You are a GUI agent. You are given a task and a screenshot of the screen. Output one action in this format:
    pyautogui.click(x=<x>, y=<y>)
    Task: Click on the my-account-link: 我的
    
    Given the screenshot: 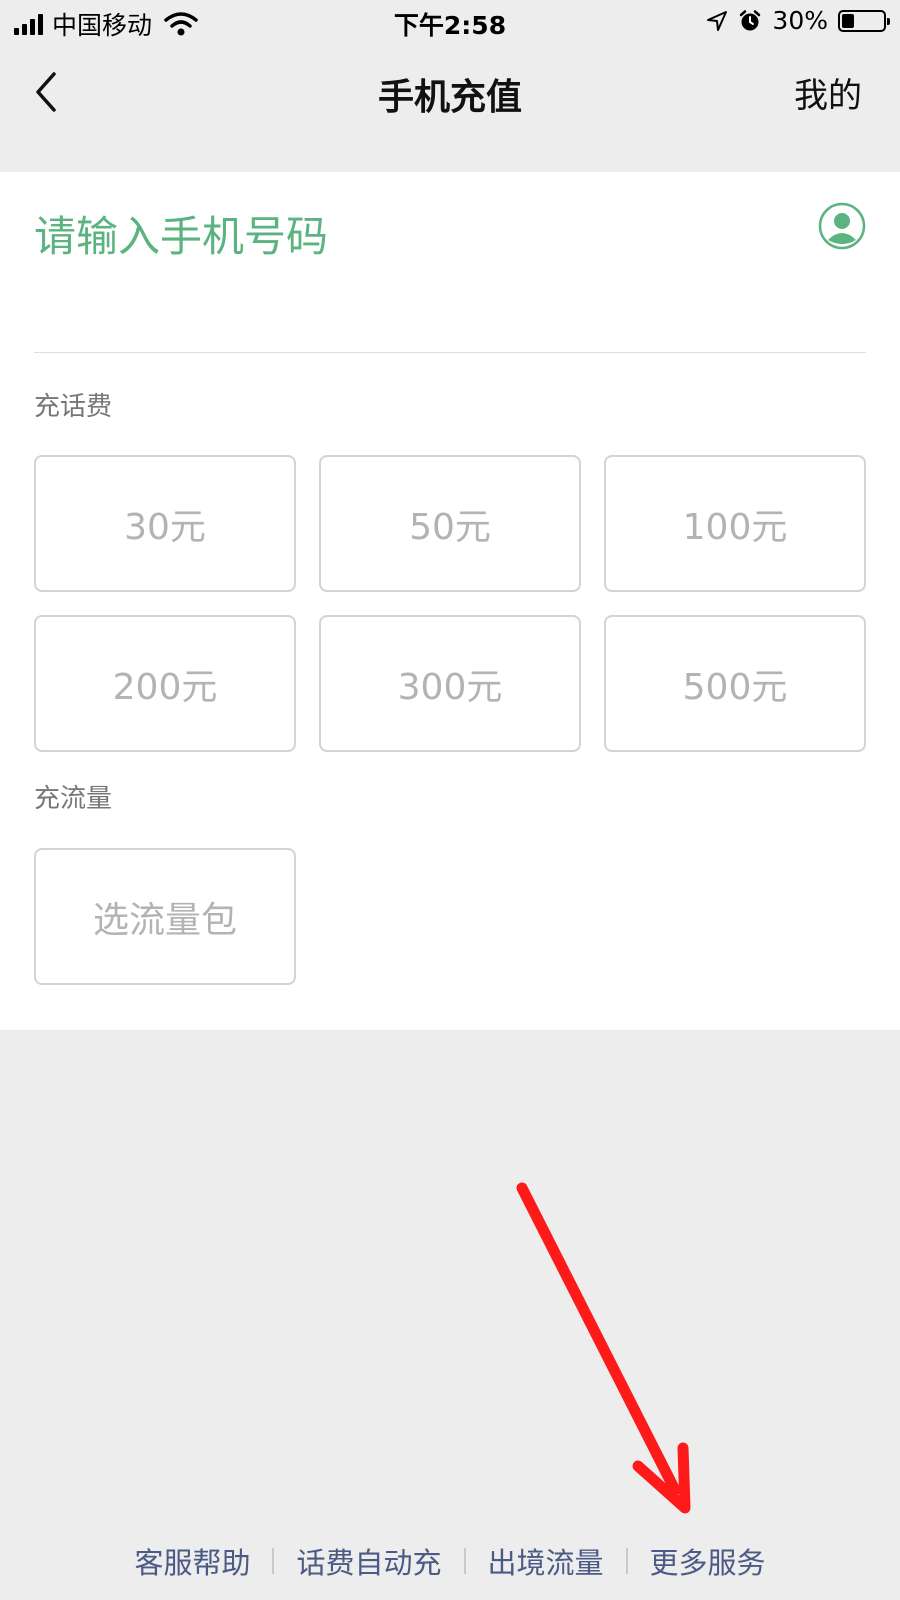 What is the action you would take?
    pyautogui.click(x=828, y=92)
    